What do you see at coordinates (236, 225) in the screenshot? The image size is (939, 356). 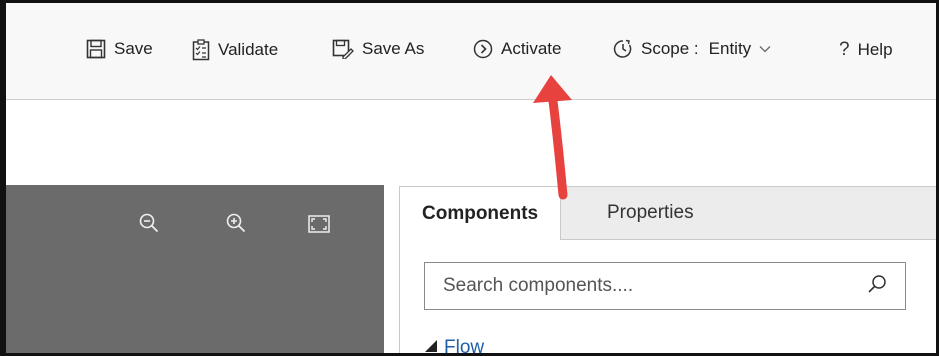 I see `zoom-in-icon` at bounding box center [236, 225].